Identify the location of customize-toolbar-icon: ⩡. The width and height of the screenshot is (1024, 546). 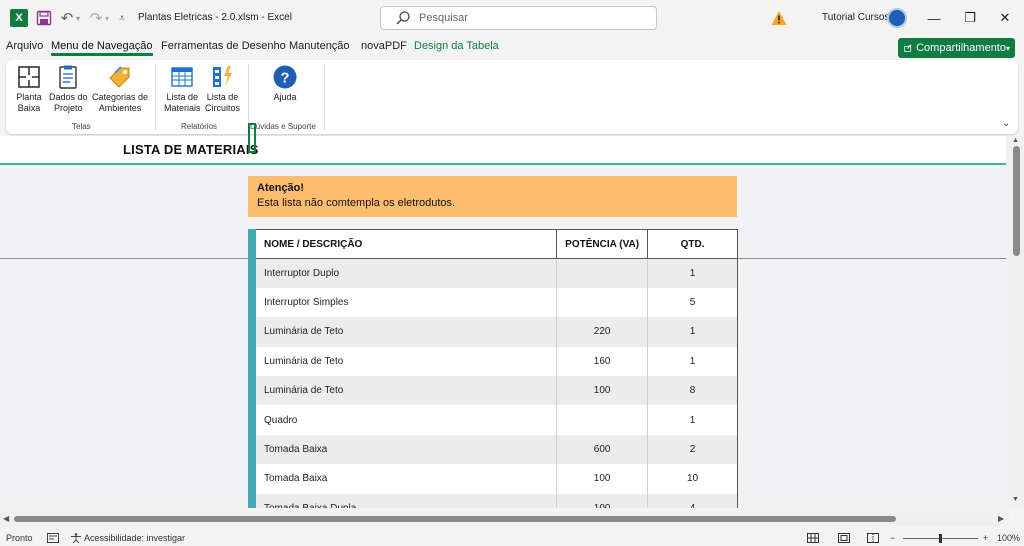
(122, 18).